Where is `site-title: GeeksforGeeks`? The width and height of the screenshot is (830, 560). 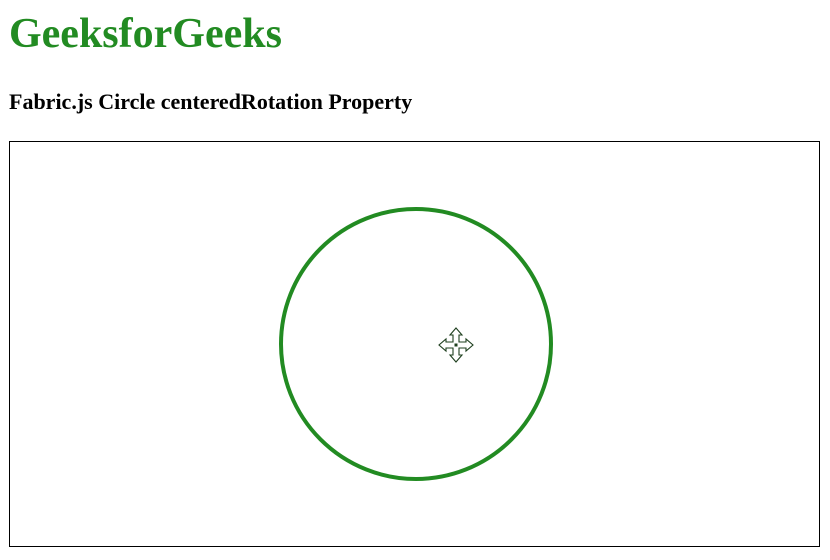 site-title: GeeksforGeeks is located at coordinates (145, 34).